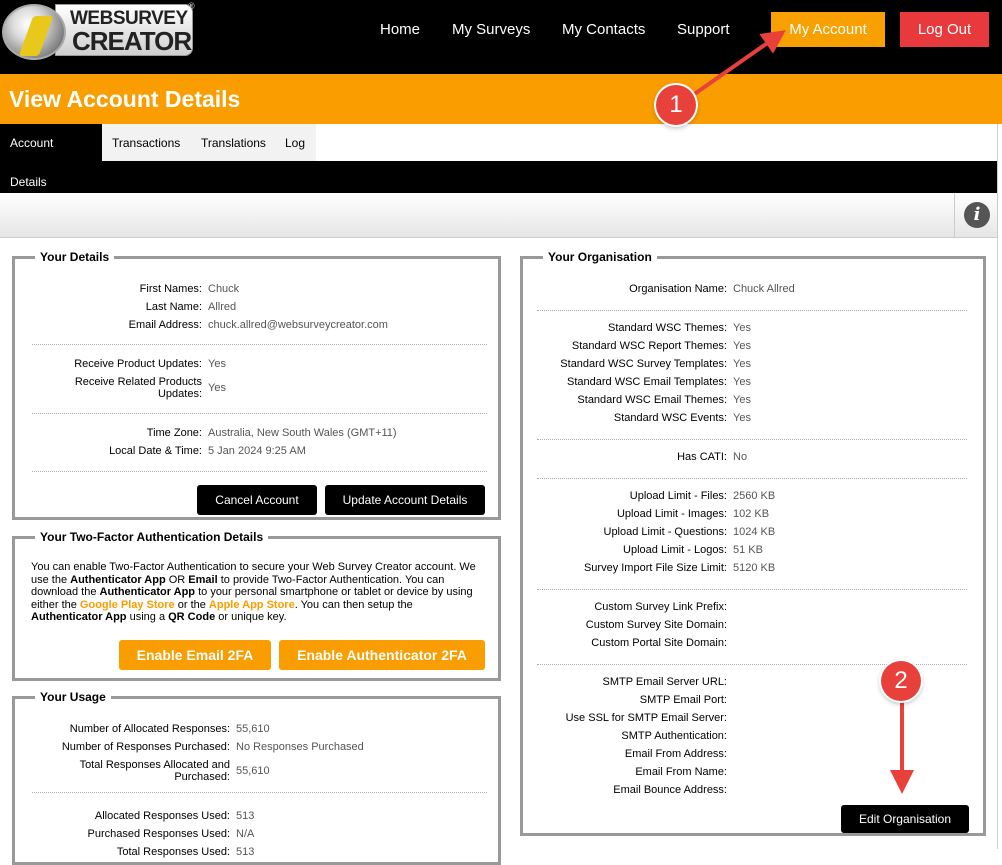 The image size is (1002, 865). What do you see at coordinates (667, 328) in the screenshot?
I see `organisation-label: Standard WSC Themes:` at bounding box center [667, 328].